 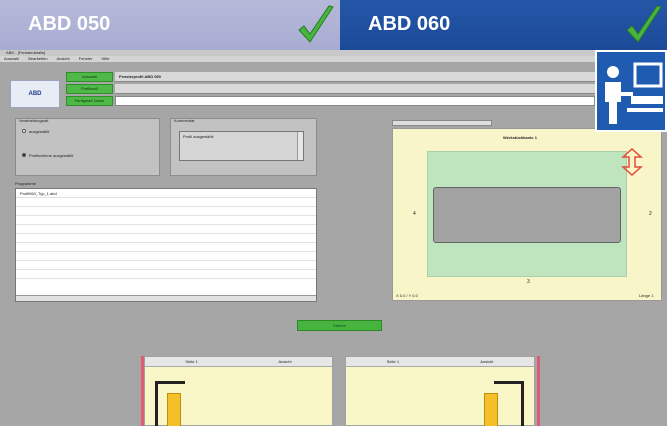 I want to click on auswahl-button: Auswahl, so click(x=89, y=77).